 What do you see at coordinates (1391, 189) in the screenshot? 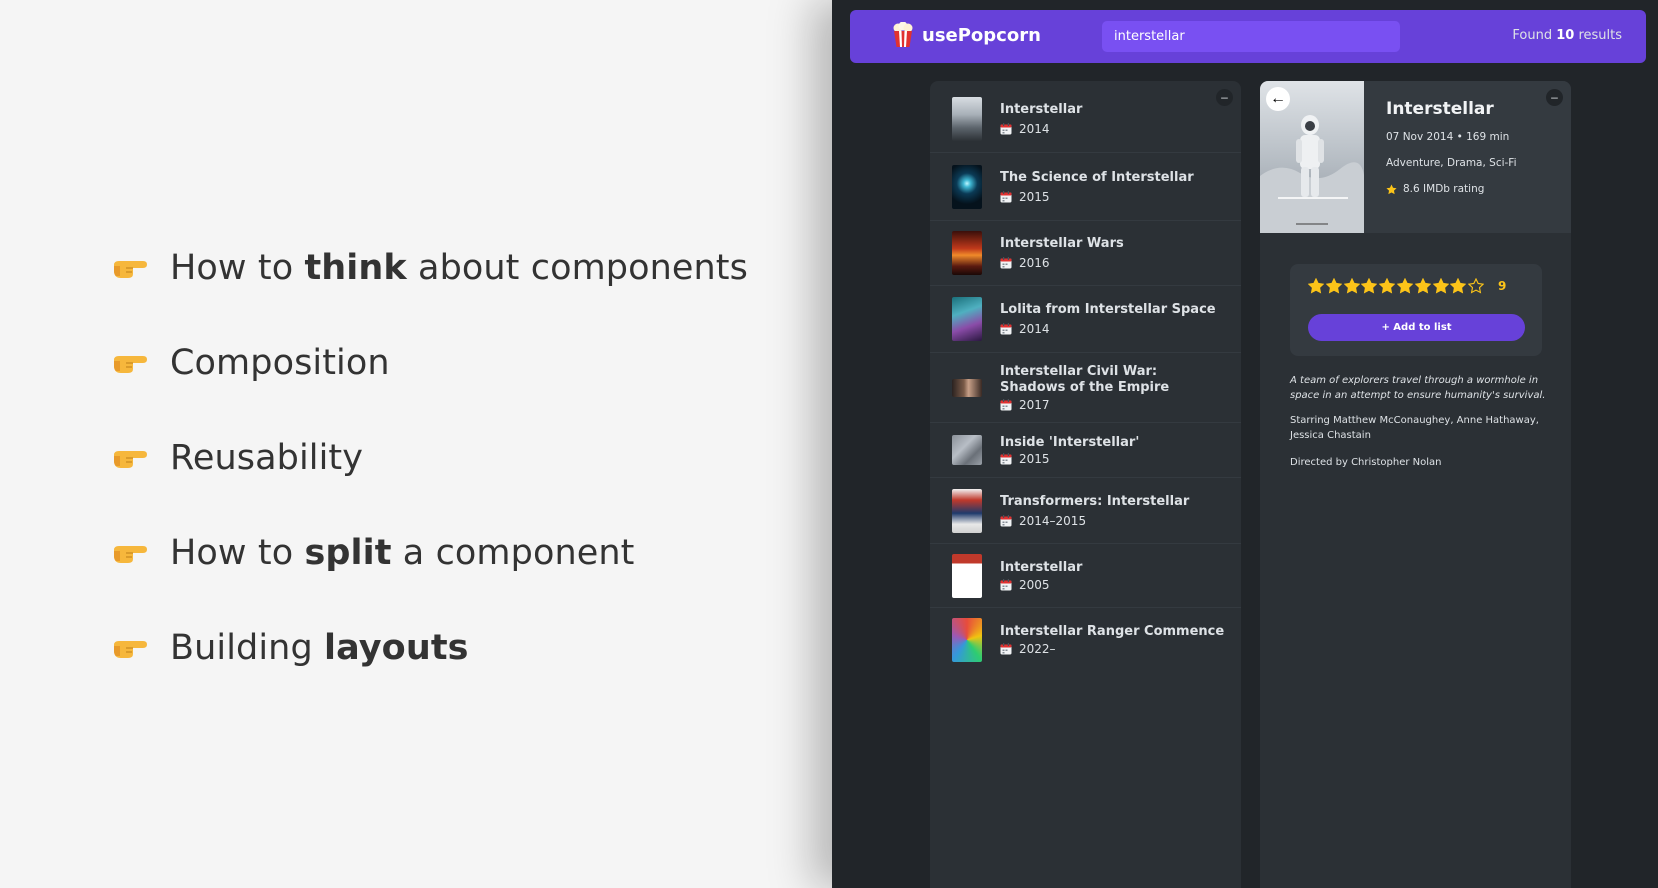
I see `star-icon` at bounding box center [1391, 189].